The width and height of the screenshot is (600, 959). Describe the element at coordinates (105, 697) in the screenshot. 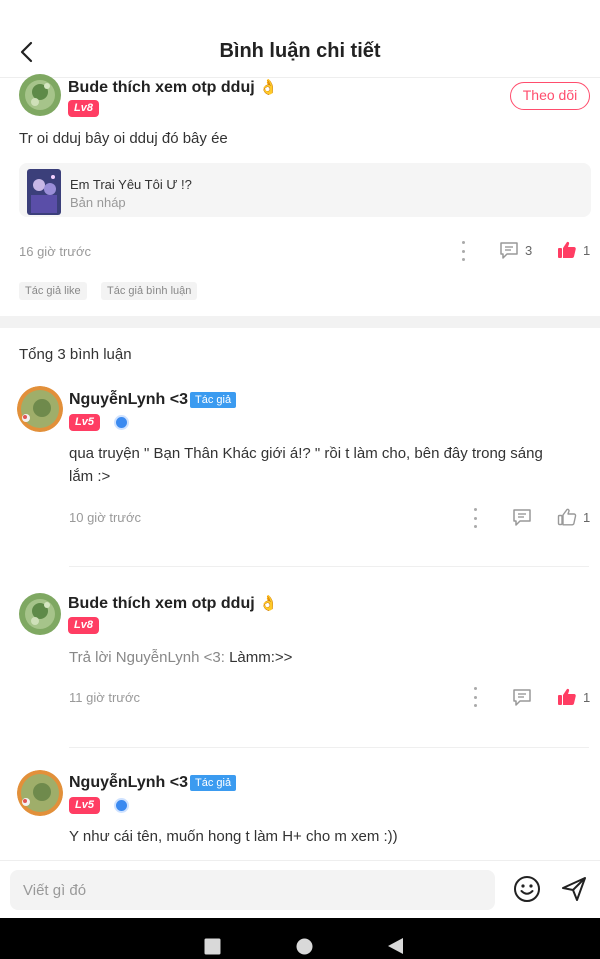

I see `comment-time: 11 giờ trước` at that location.